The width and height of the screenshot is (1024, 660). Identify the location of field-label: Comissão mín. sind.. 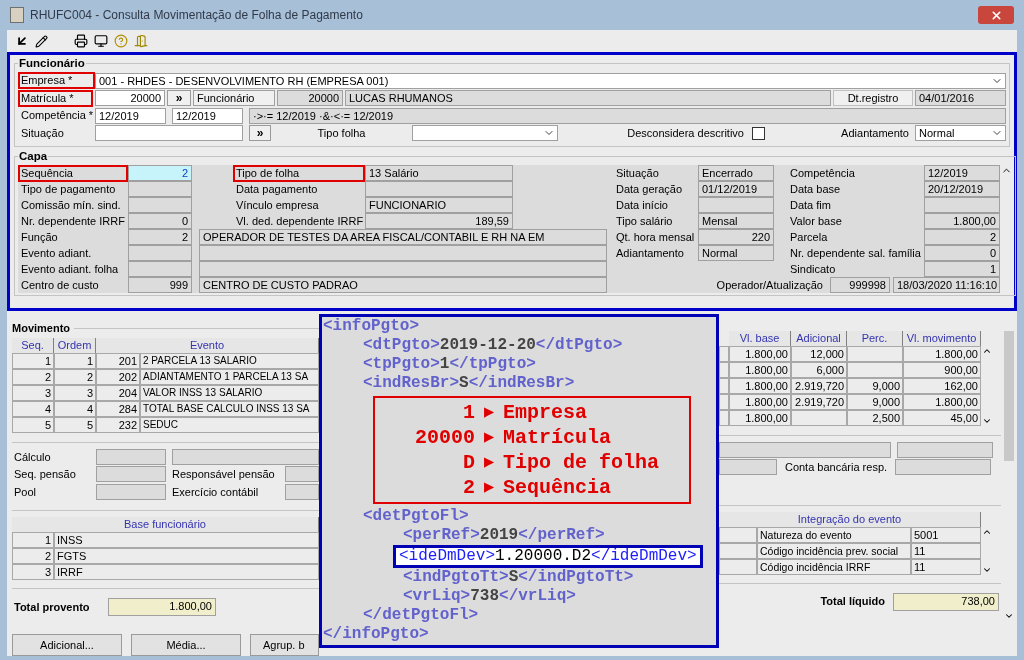
(71, 205).